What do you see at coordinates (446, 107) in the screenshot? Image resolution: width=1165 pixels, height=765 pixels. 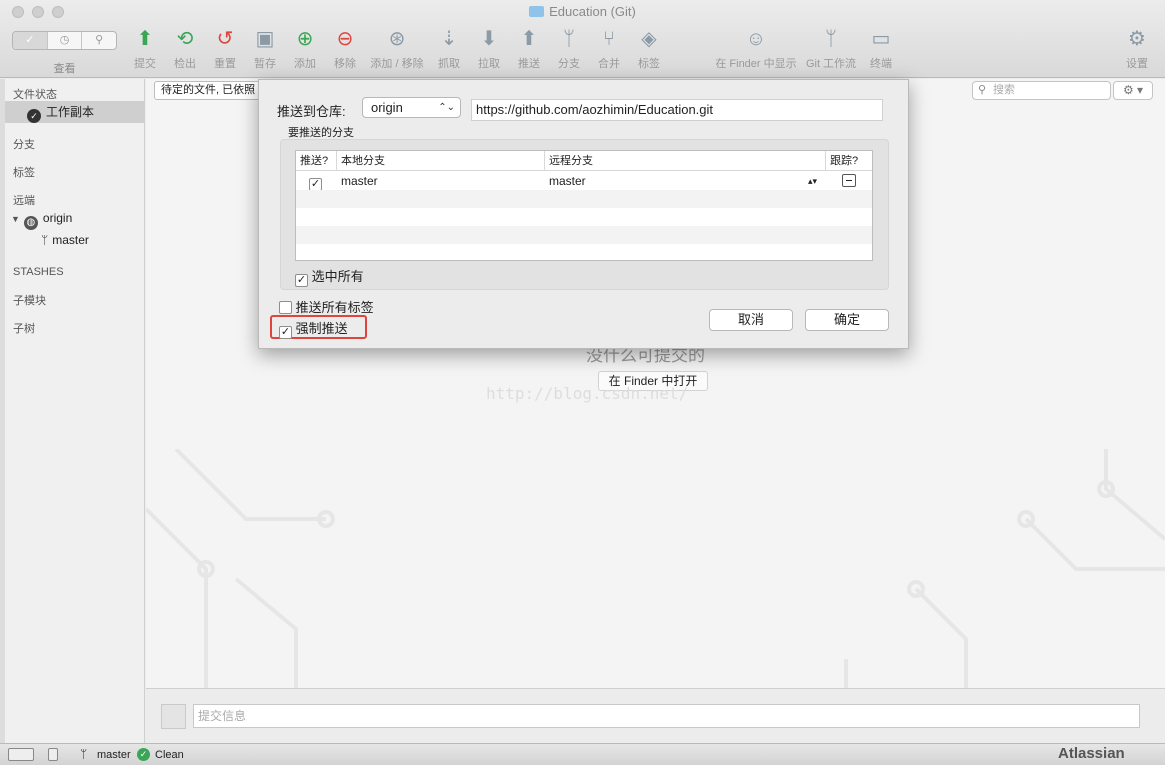 I see `chevron-updown-icon: ⌃⌄` at bounding box center [446, 107].